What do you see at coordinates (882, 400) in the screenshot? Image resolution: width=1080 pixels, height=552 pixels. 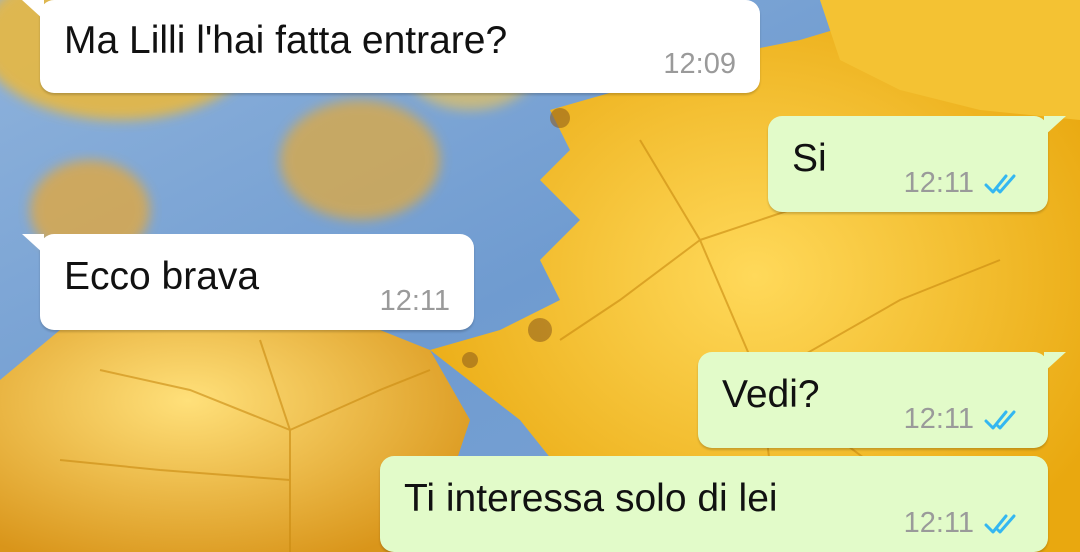 I see `message-bubble-outgoing: Vedi? 12:11` at bounding box center [882, 400].